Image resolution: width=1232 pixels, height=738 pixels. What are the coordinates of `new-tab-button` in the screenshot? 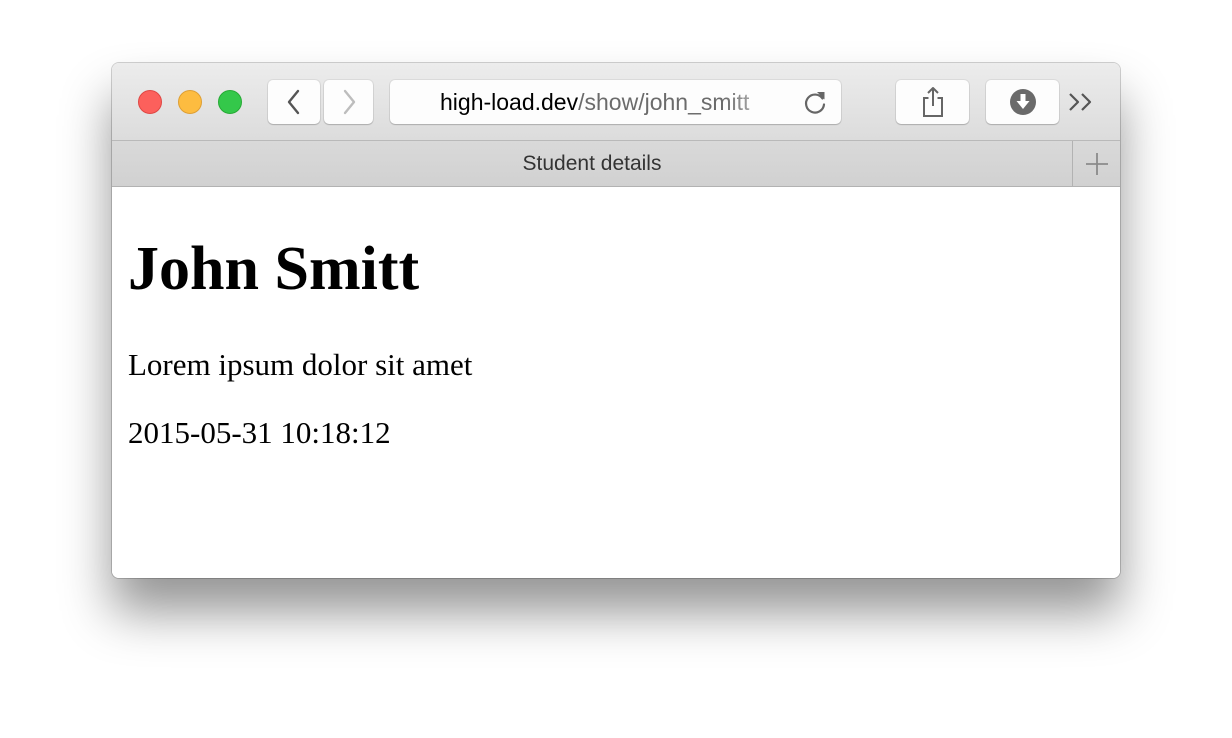 It's located at (1096, 163).